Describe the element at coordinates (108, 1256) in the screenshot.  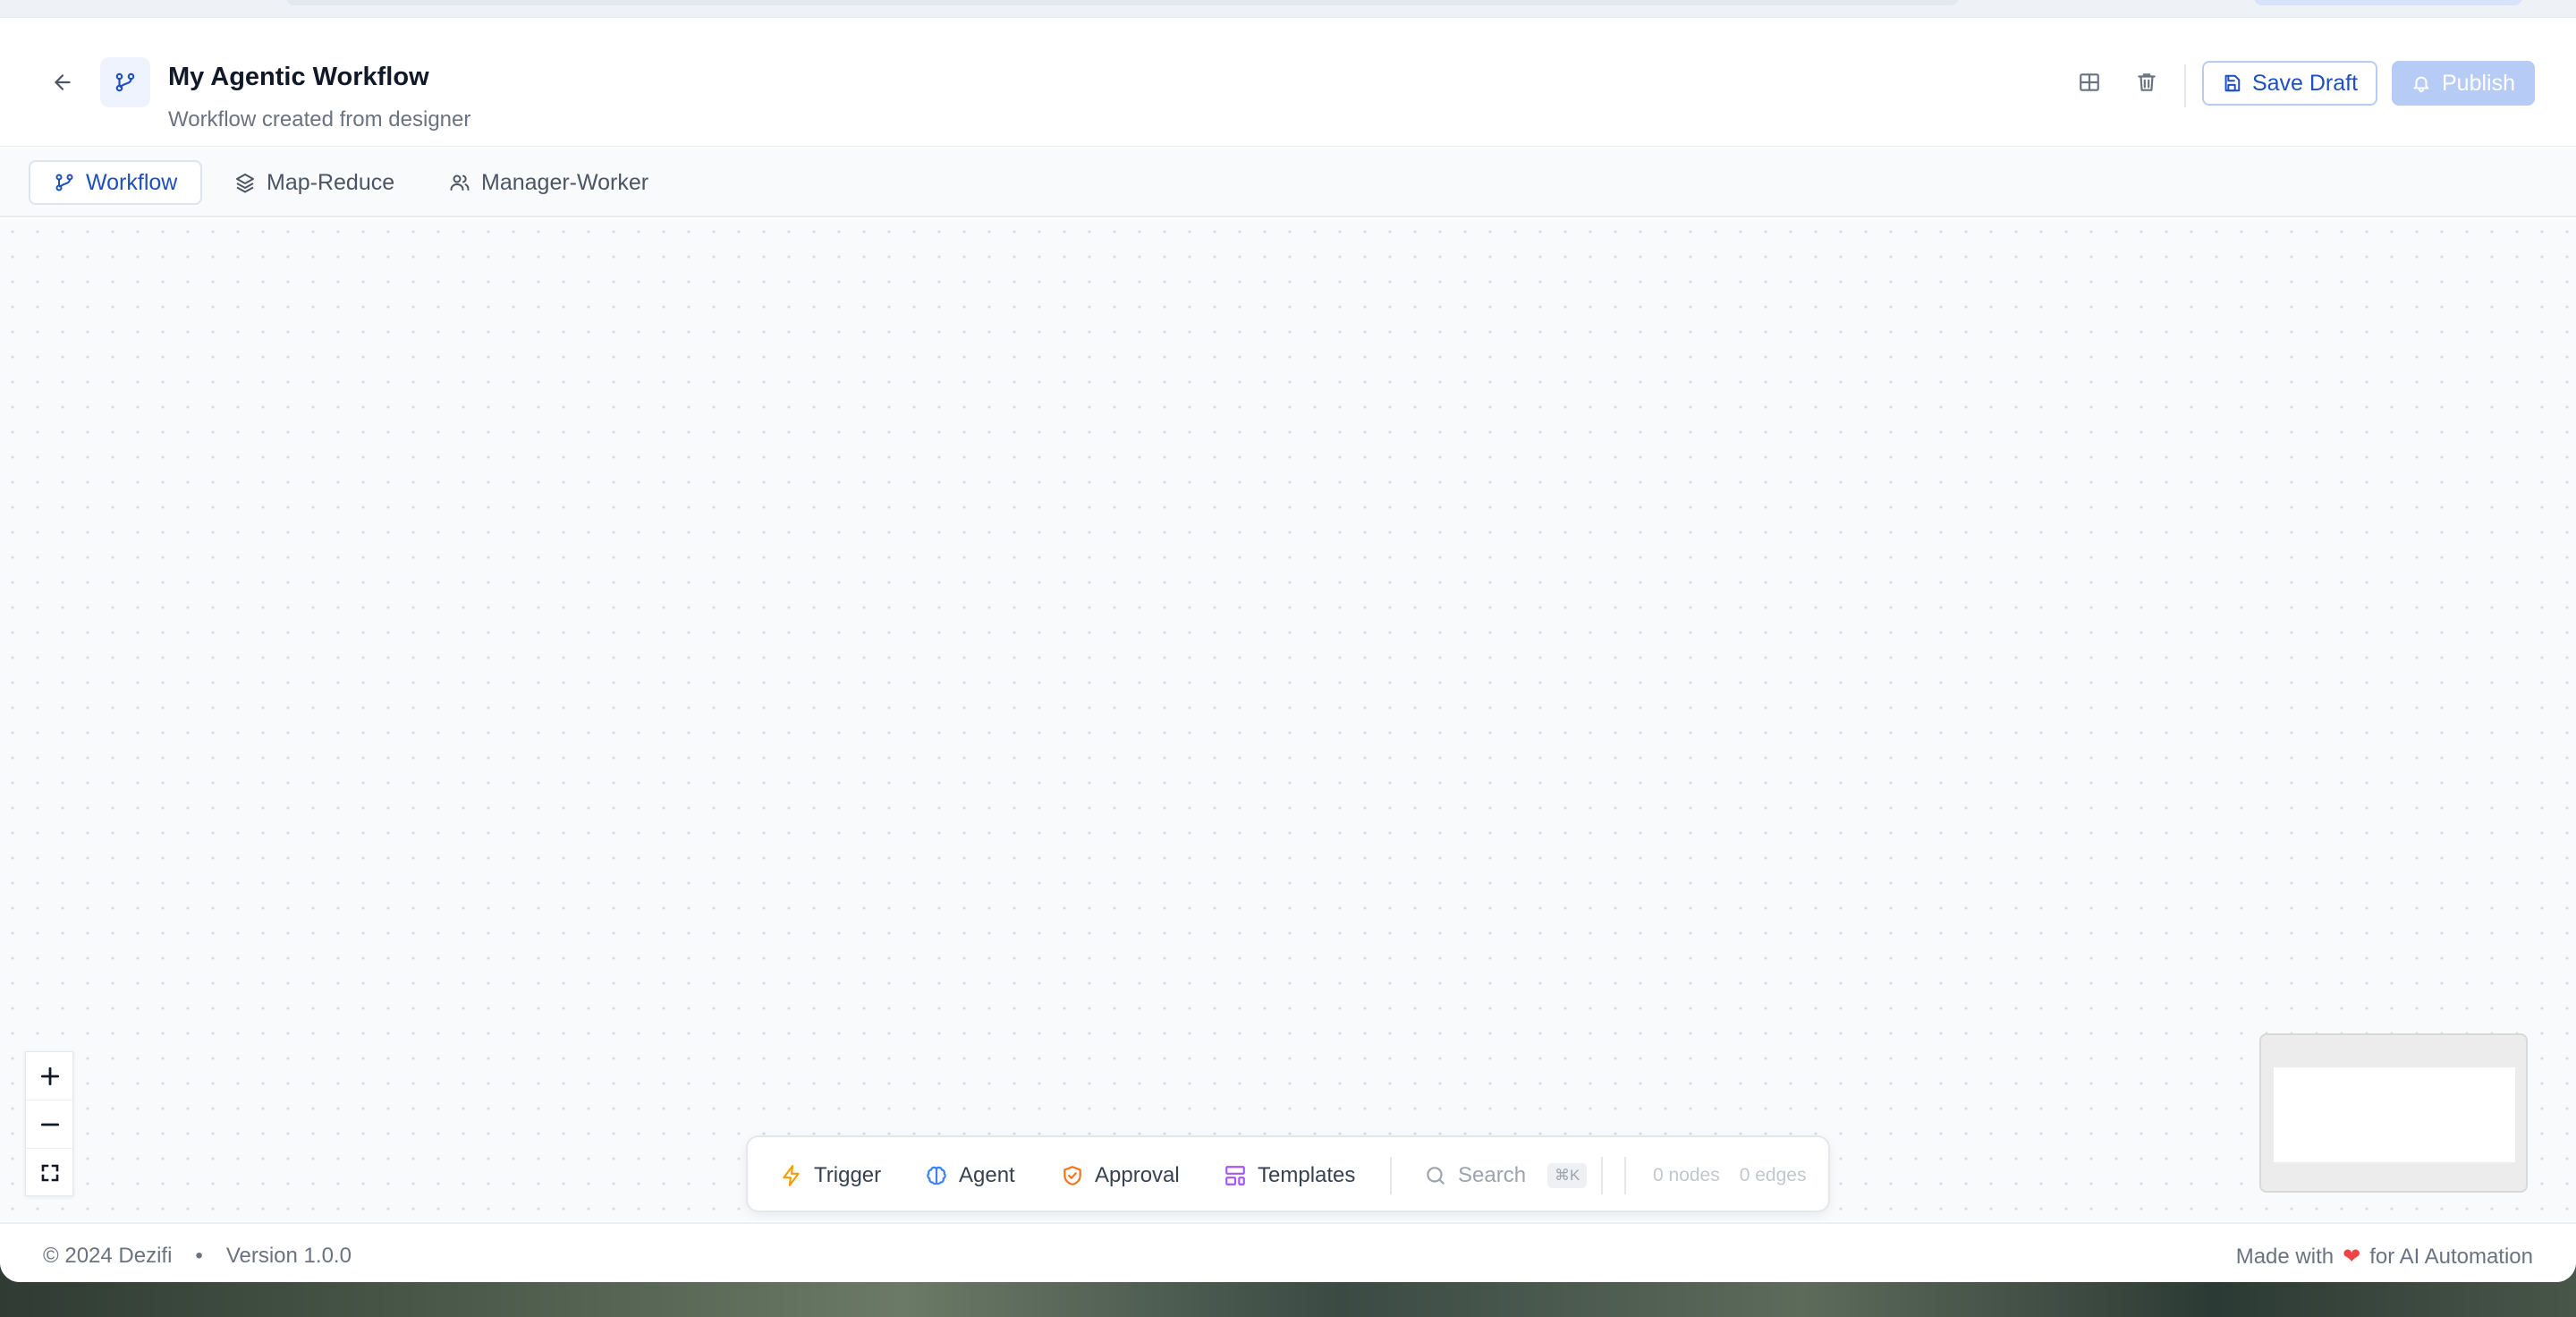
I see `copyright-text: © 2024 Dezifi` at that location.